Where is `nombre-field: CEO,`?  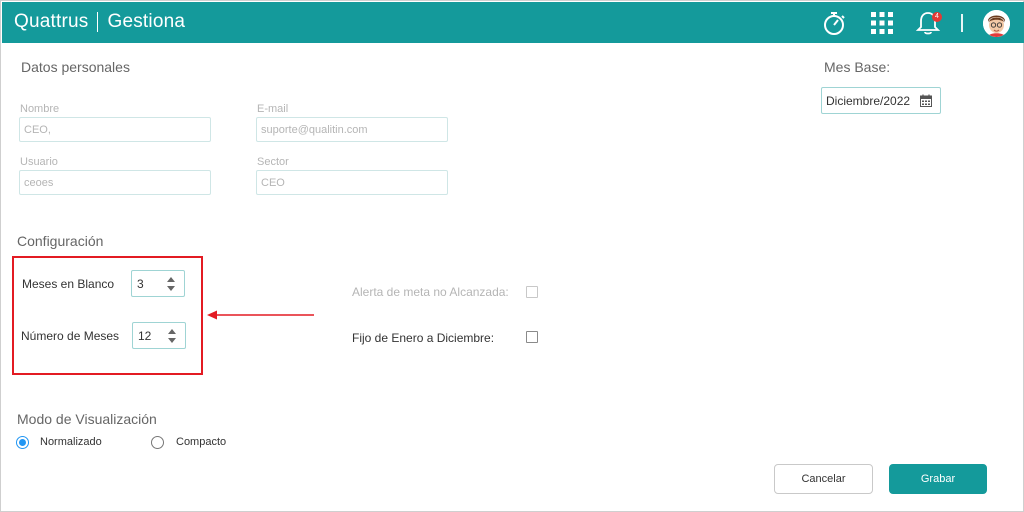
nombre-field: CEO, is located at coordinates (115, 129).